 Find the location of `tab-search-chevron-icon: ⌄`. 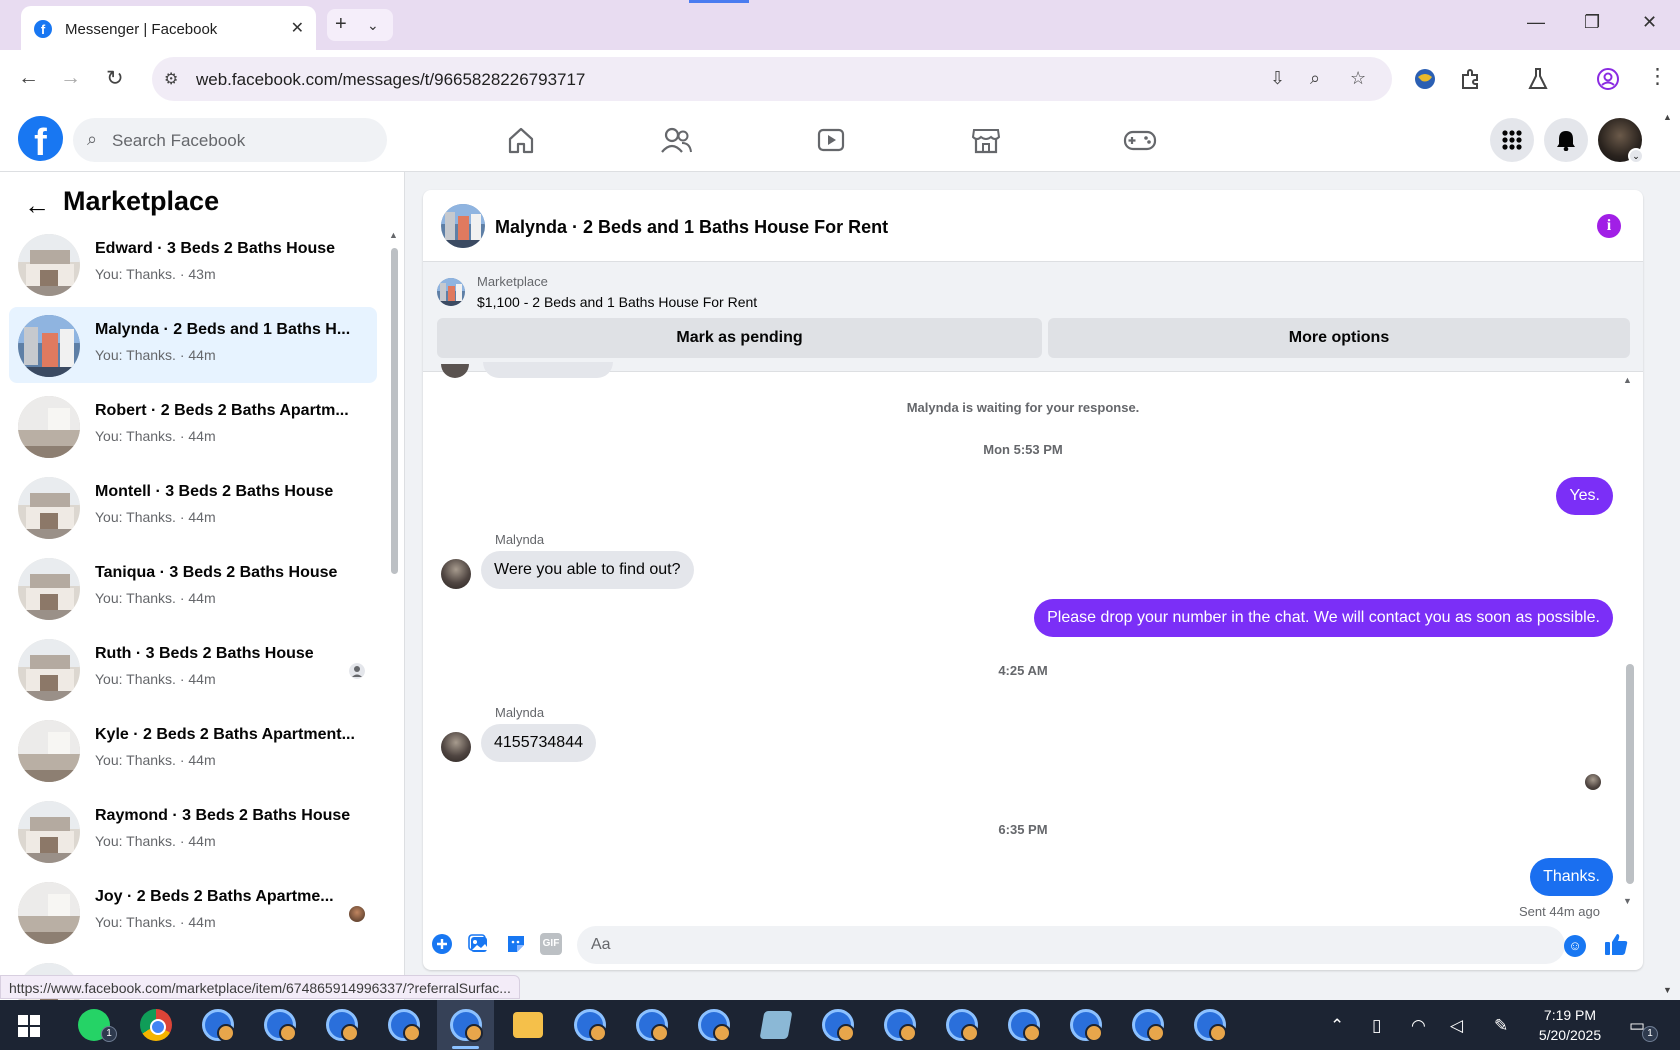

tab-search-chevron-icon: ⌄ is located at coordinates (373, 25).